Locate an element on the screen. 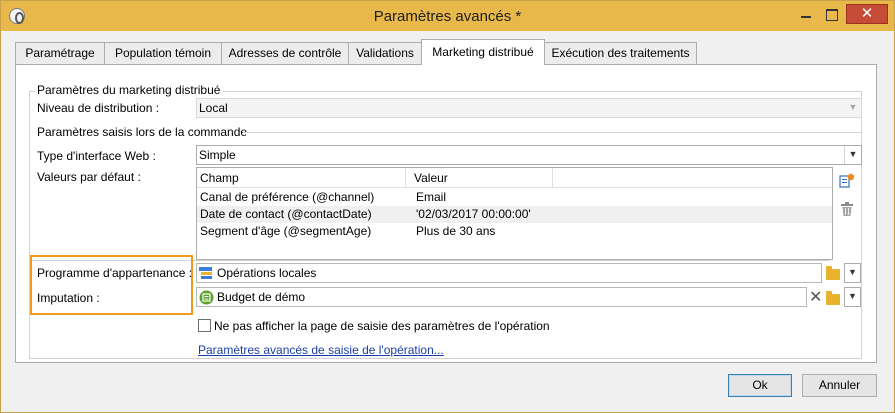 This screenshot has height=413, width=895. hide-params-checkbox is located at coordinates (204, 325).